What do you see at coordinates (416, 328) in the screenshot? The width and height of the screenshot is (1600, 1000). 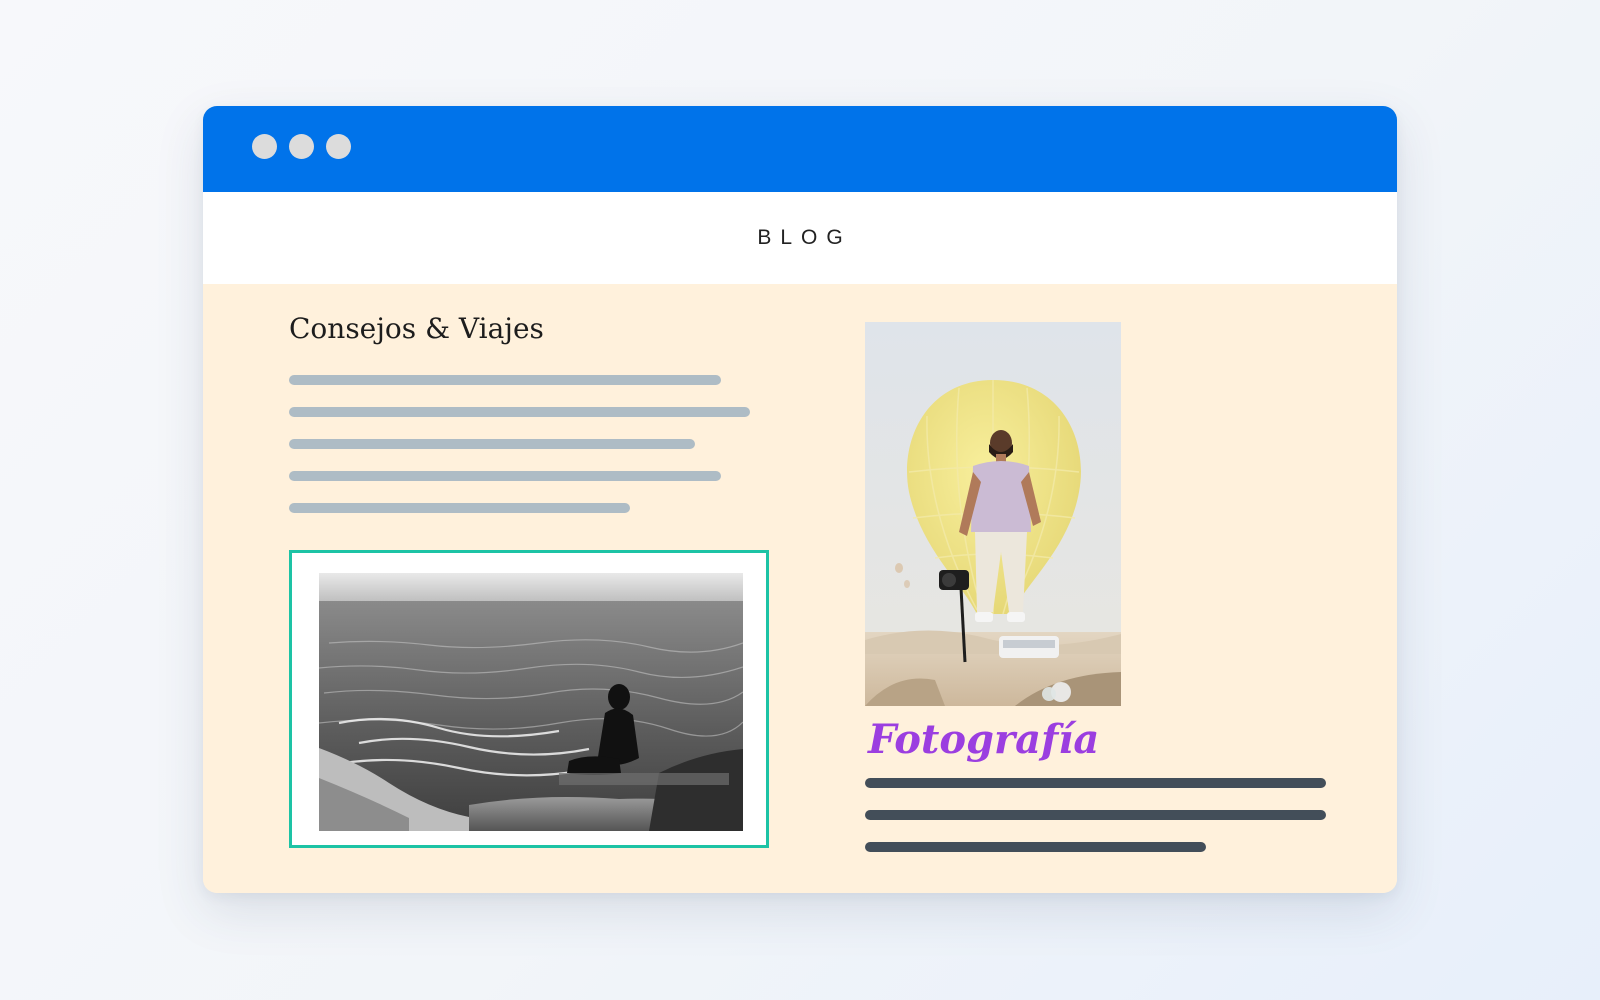 I see `post-title-travel: Consejos & Viajes` at bounding box center [416, 328].